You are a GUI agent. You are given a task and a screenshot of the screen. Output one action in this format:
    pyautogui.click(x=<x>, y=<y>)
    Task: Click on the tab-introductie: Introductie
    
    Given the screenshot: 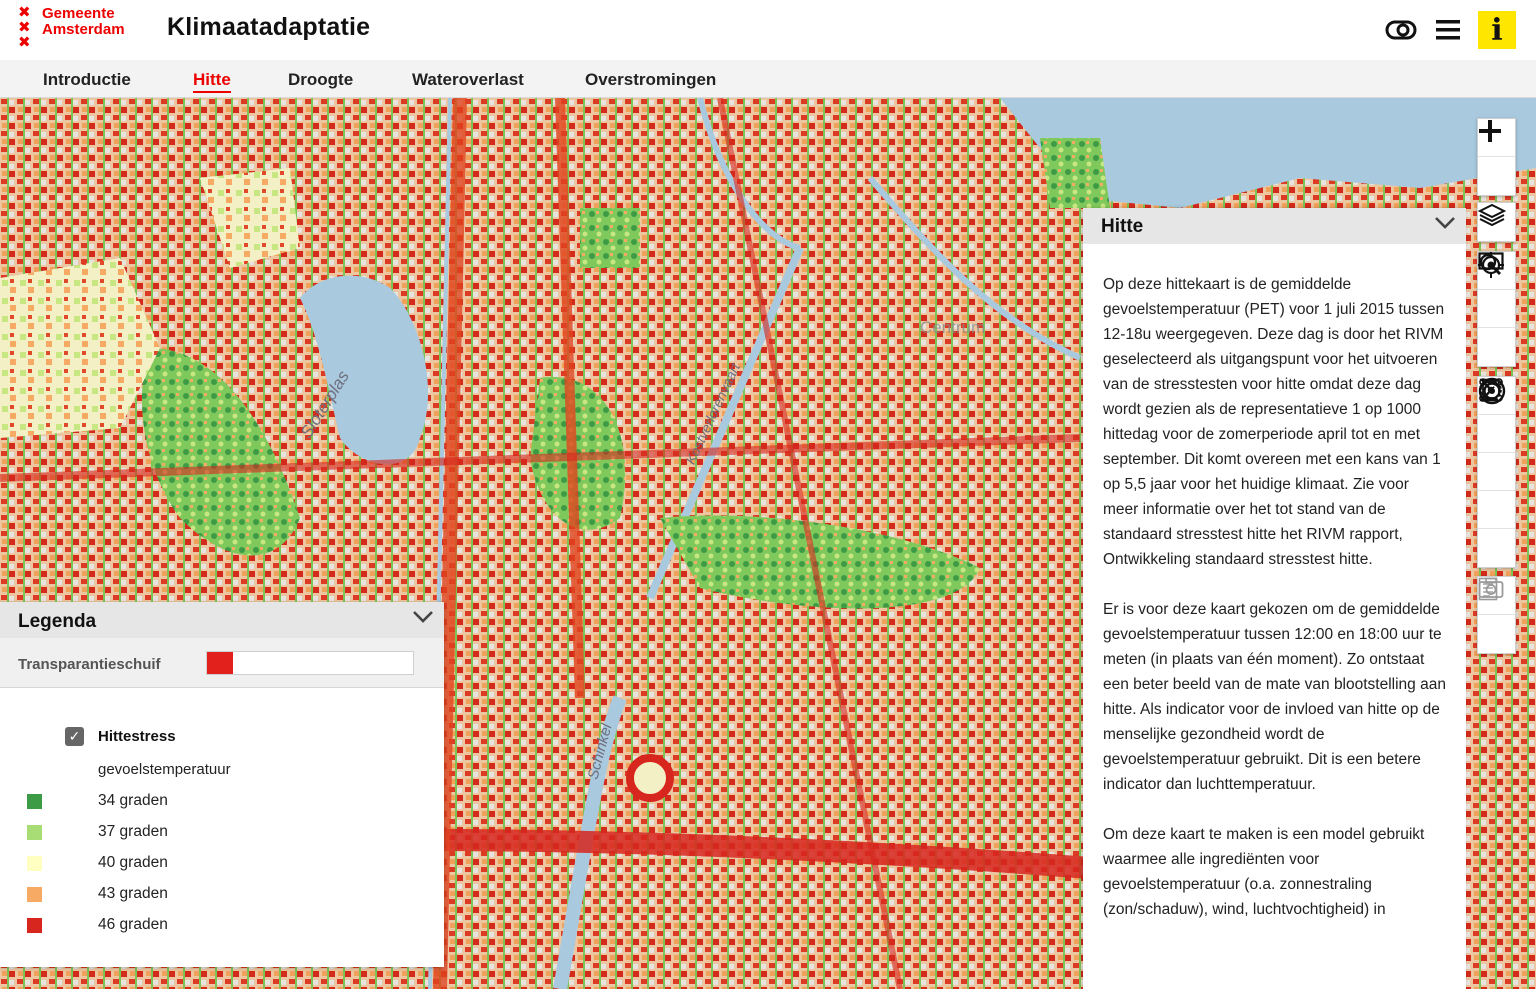 What is the action you would take?
    pyautogui.click(x=87, y=80)
    